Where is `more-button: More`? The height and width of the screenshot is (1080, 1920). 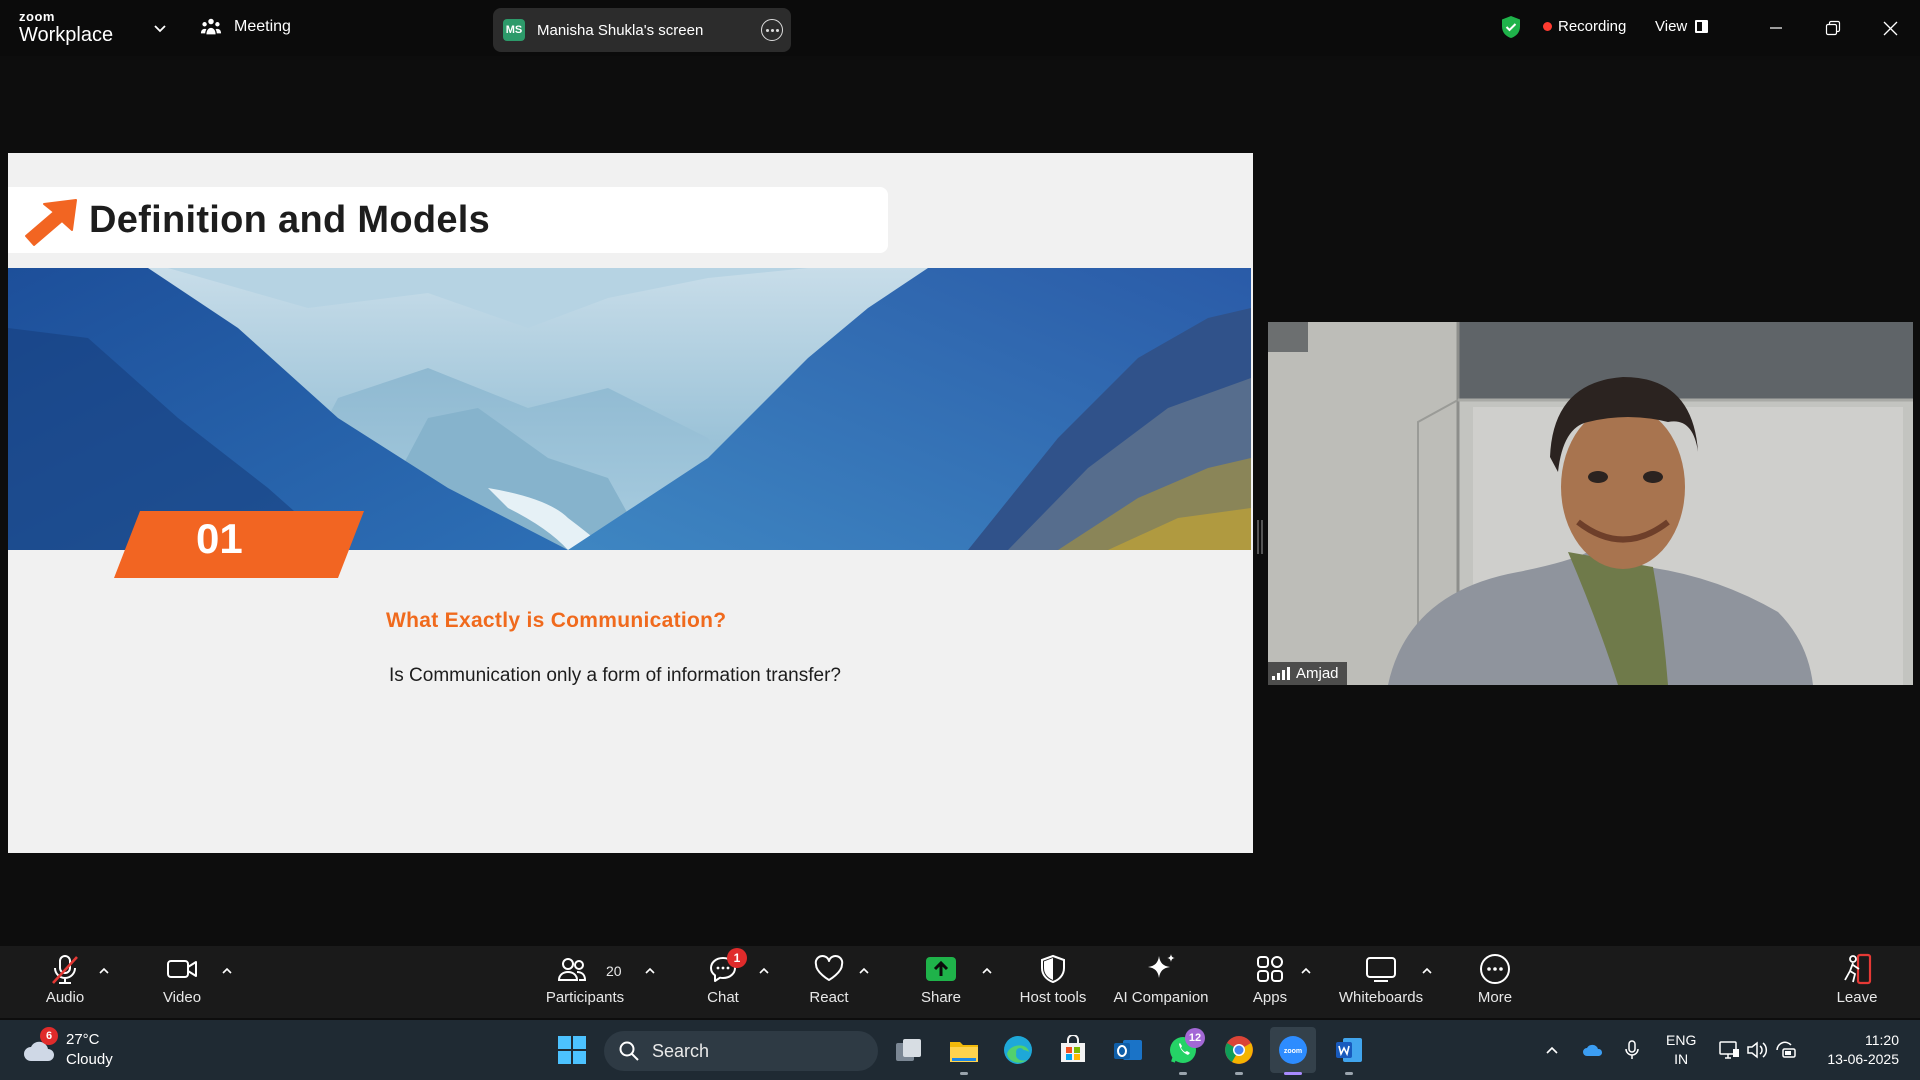
more-button: More is located at coordinates (1495, 982).